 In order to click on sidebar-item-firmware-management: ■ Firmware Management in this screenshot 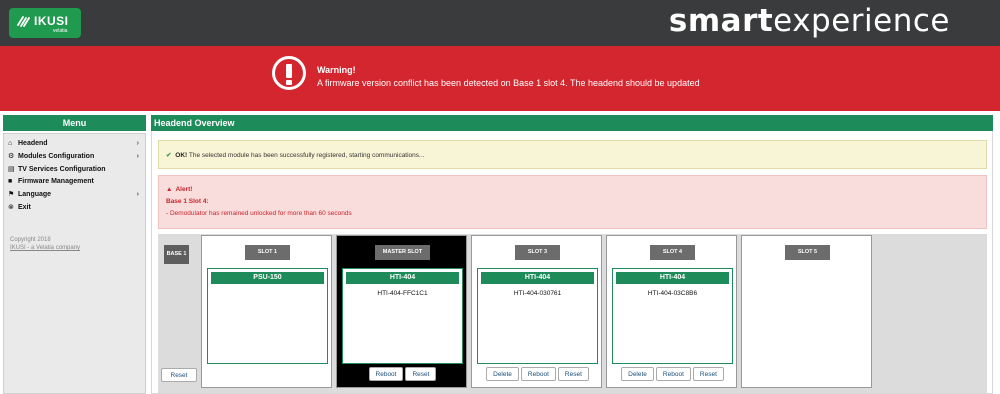, I will do `click(74, 181)`.